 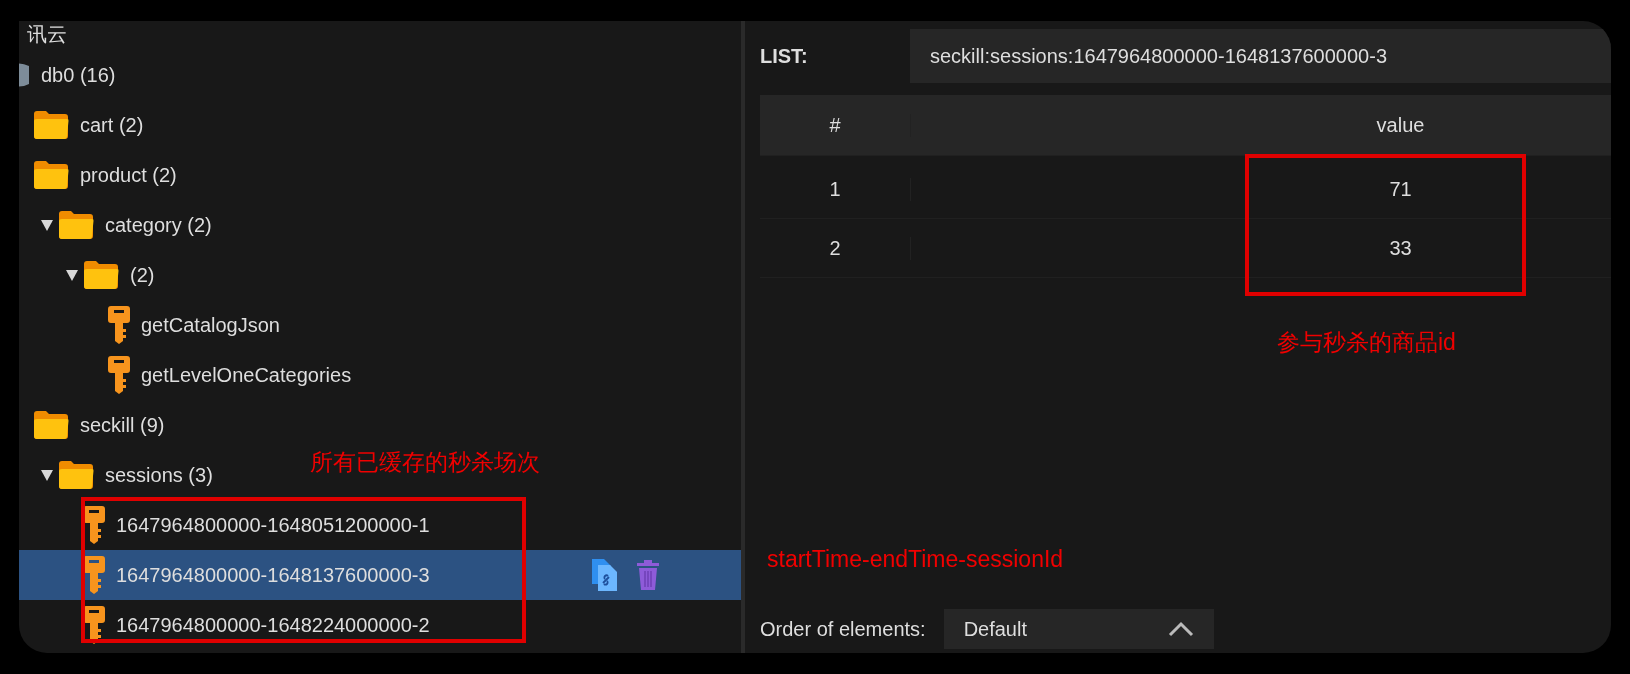 What do you see at coordinates (98, 175) in the screenshot?
I see `tree-item: product (2)` at bounding box center [98, 175].